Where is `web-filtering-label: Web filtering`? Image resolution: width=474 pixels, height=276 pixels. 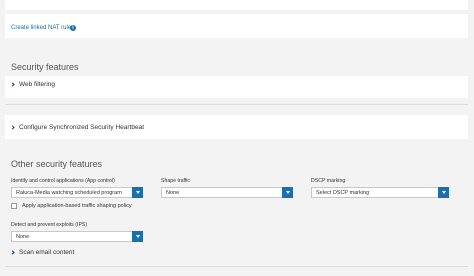
web-filtering-label: Web filtering is located at coordinates (37, 84).